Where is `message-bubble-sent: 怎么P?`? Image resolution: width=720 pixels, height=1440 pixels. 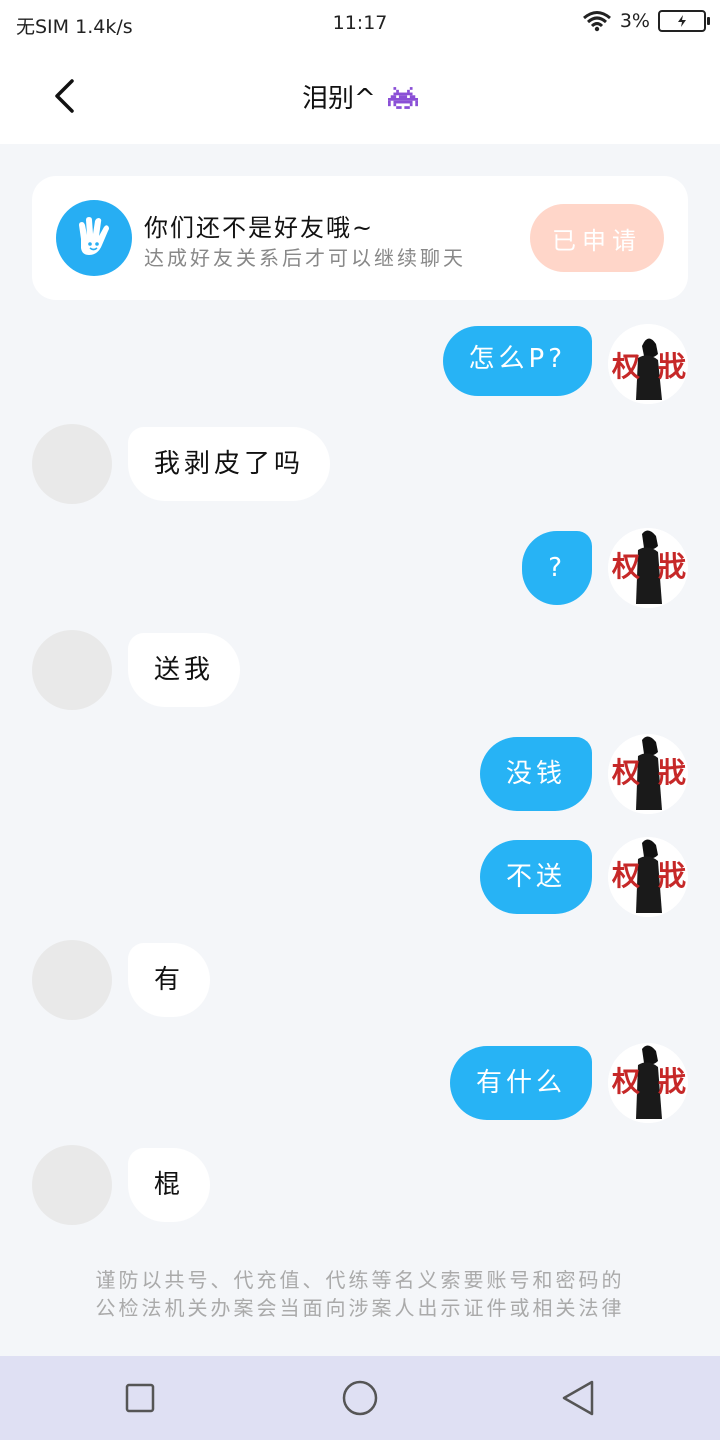
message-bubble-sent: 怎么P? is located at coordinates (517, 361).